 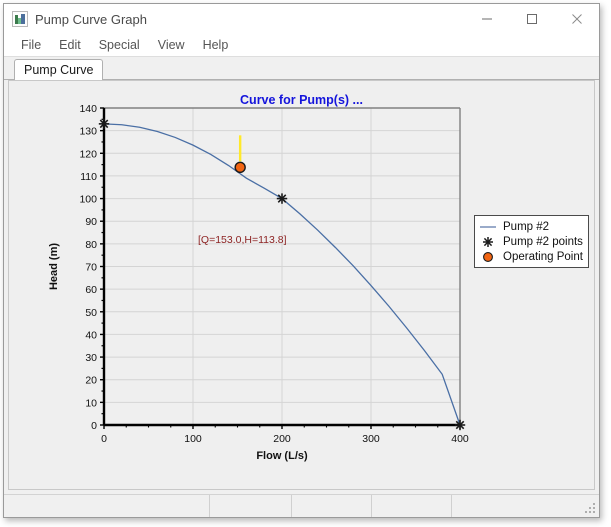 What do you see at coordinates (20, 19) in the screenshot?
I see `chart-icon` at bounding box center [20, 19].